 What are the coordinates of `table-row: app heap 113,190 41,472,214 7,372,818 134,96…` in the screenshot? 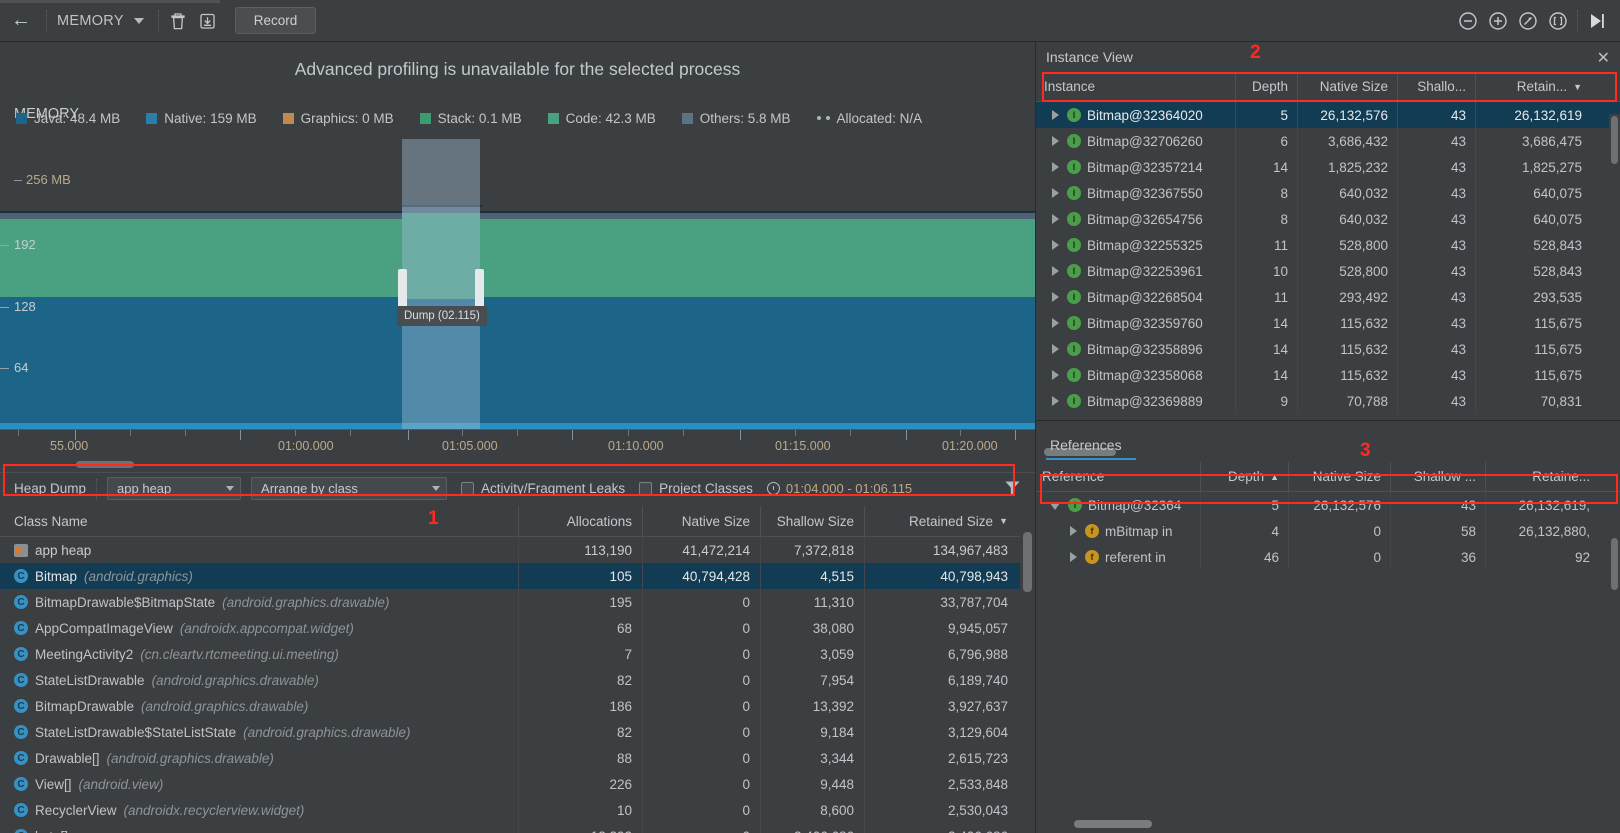 It's located at (510, 550).